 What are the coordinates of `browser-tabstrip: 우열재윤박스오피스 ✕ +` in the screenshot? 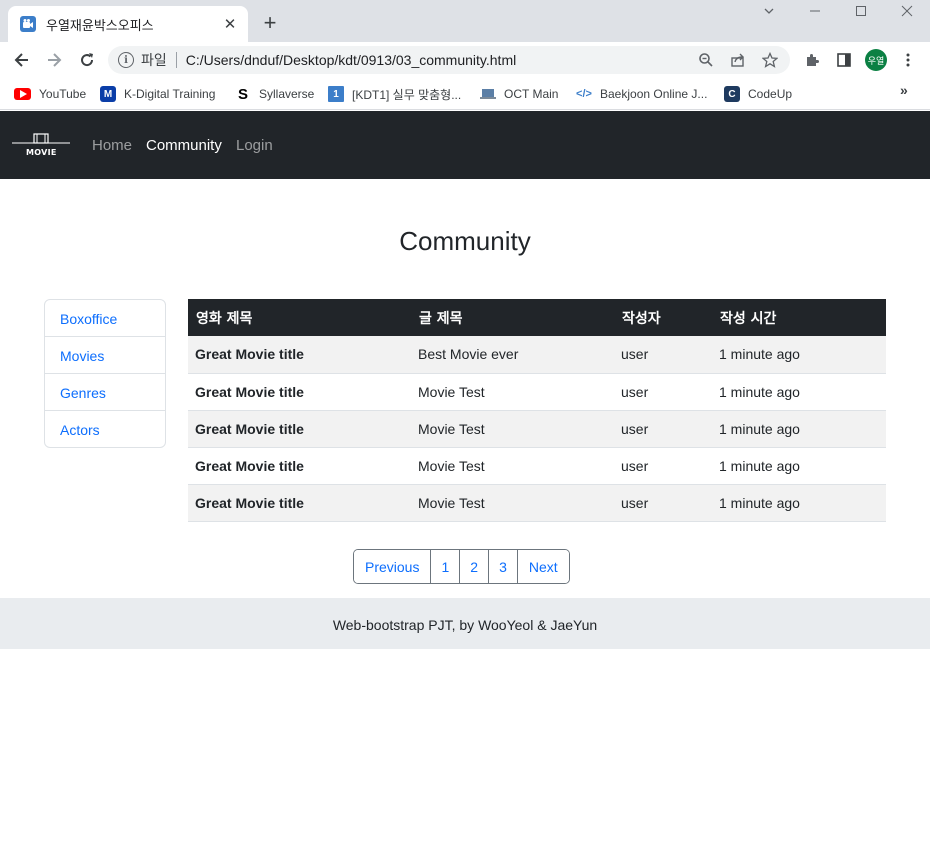 It's located at (465, 21).